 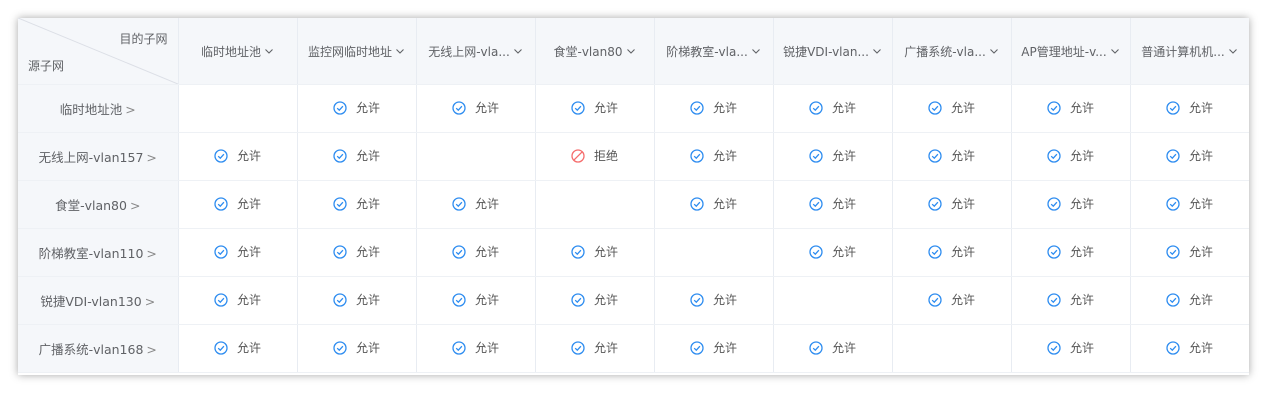 What do you see at coordinates (238, 51) in the screenshot?
I see `column-header: 临时地址池` at bounding box center [238, 51].